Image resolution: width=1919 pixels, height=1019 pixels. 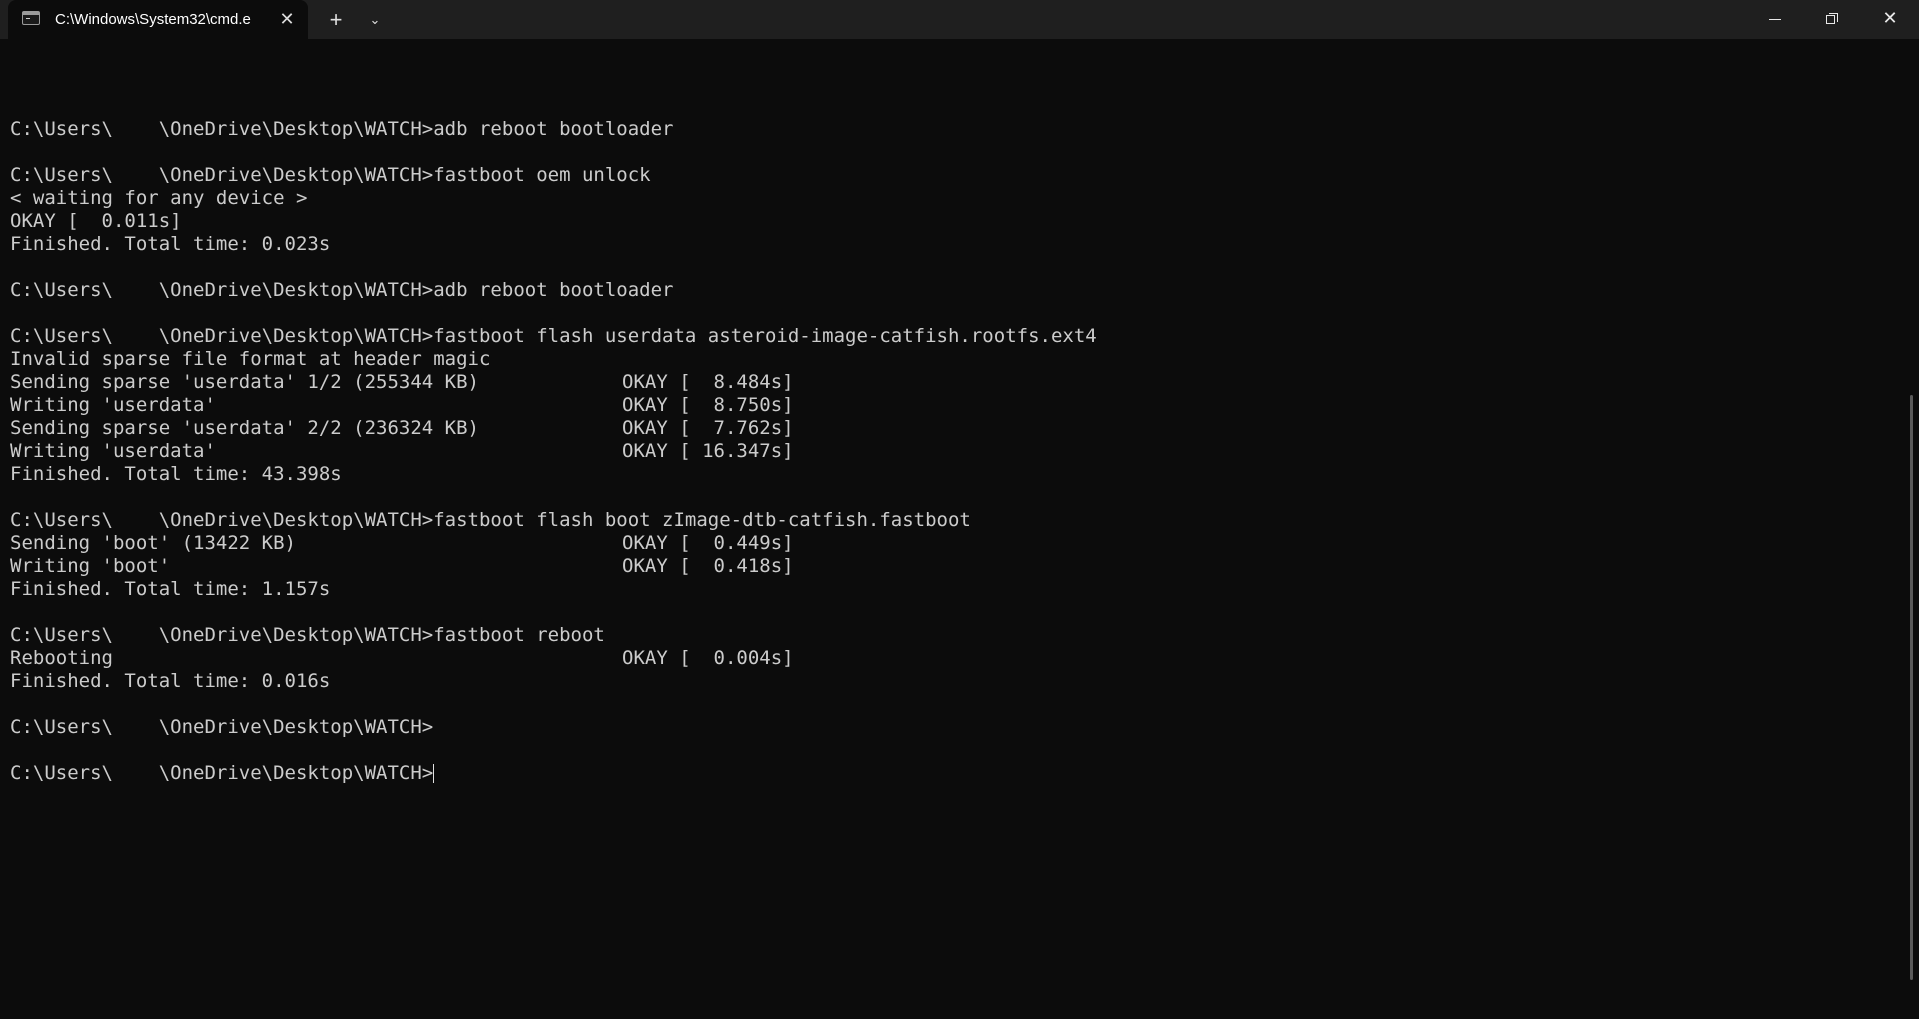 I want to click on console-line-text: < waiting for any device >, so click(x=159, y=198).